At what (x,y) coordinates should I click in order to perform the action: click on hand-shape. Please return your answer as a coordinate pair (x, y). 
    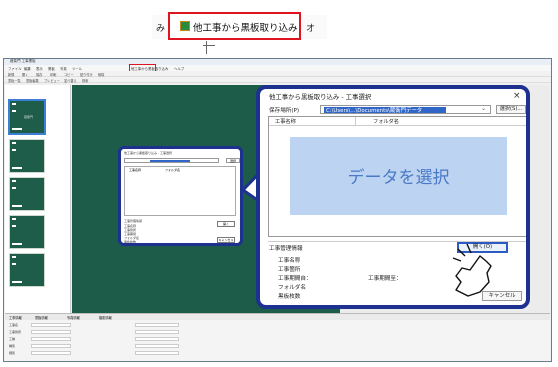
    Looking at the image, I should click on (473, 276).